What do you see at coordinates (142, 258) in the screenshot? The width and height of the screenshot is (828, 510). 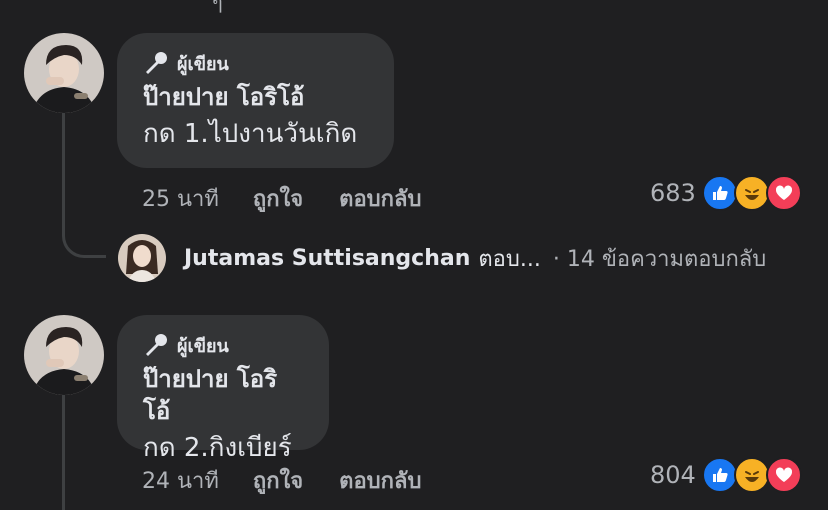 I see `replier-avatar` at bounding box center [142, 258].